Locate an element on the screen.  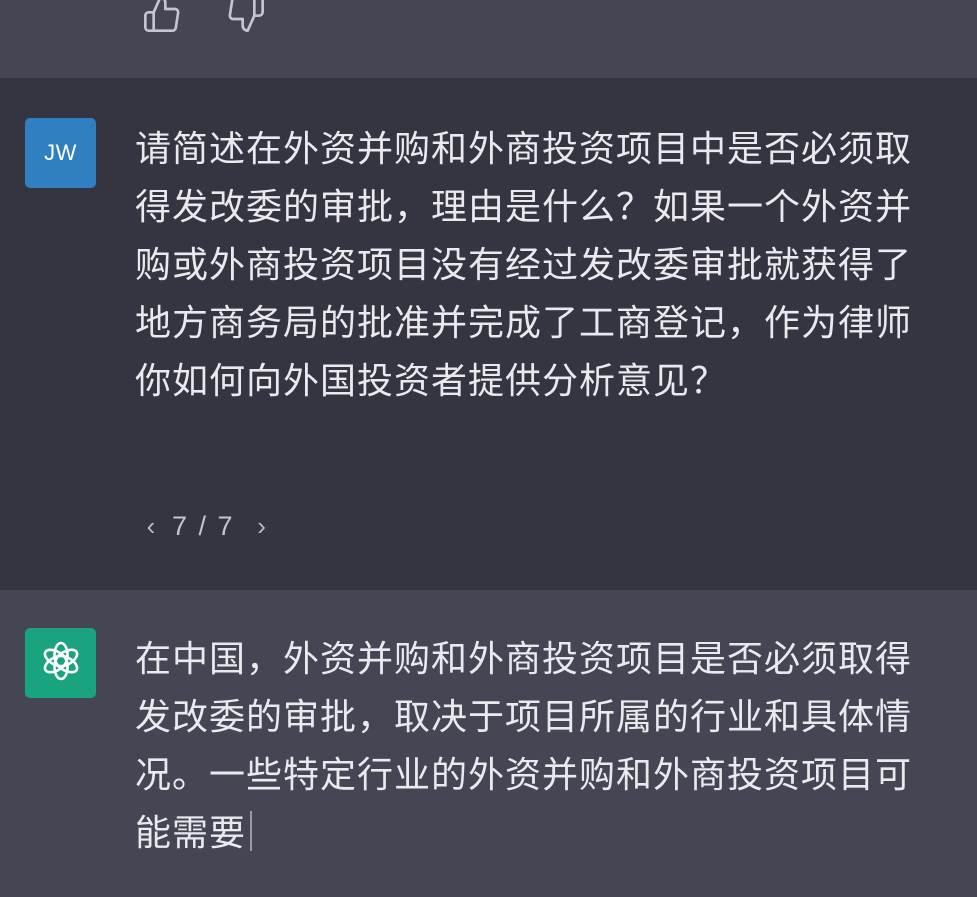
user-avatar-initials: JW is located at coordinates (60, 152).